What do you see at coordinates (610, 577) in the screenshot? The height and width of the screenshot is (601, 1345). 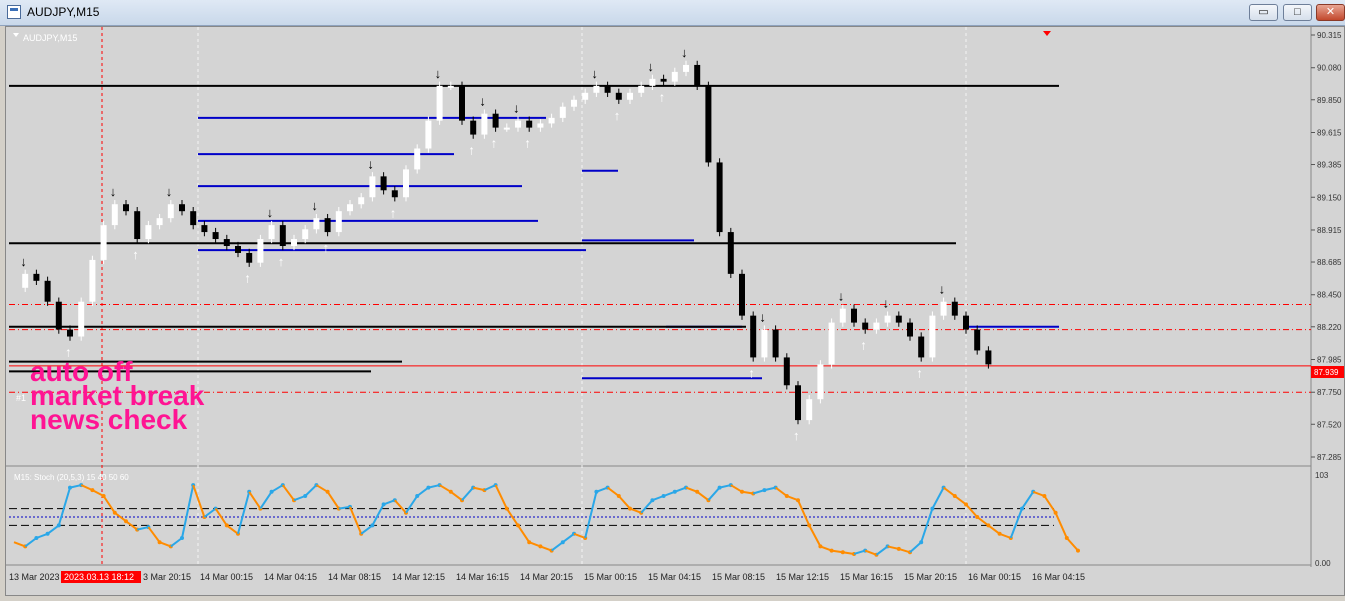 I see `time-tick-label: 15 Mar 00:15` at bounding box center [610, 577].